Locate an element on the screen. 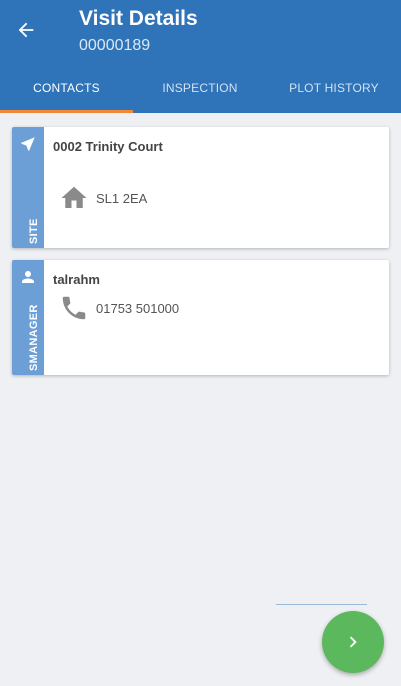 Image resolution: width=401 pixels, height=686 pixels. chevron-right-icon is located at coordinates (353, 642).